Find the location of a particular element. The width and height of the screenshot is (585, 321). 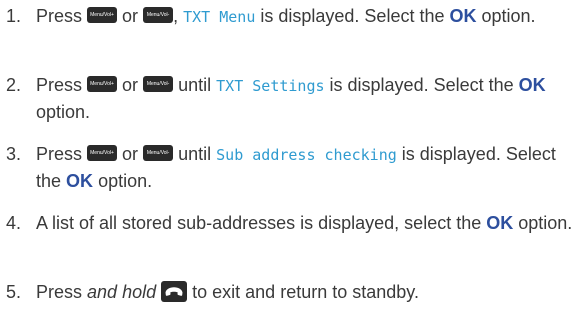

step-number: 2. is located at coordinates (14, 85).